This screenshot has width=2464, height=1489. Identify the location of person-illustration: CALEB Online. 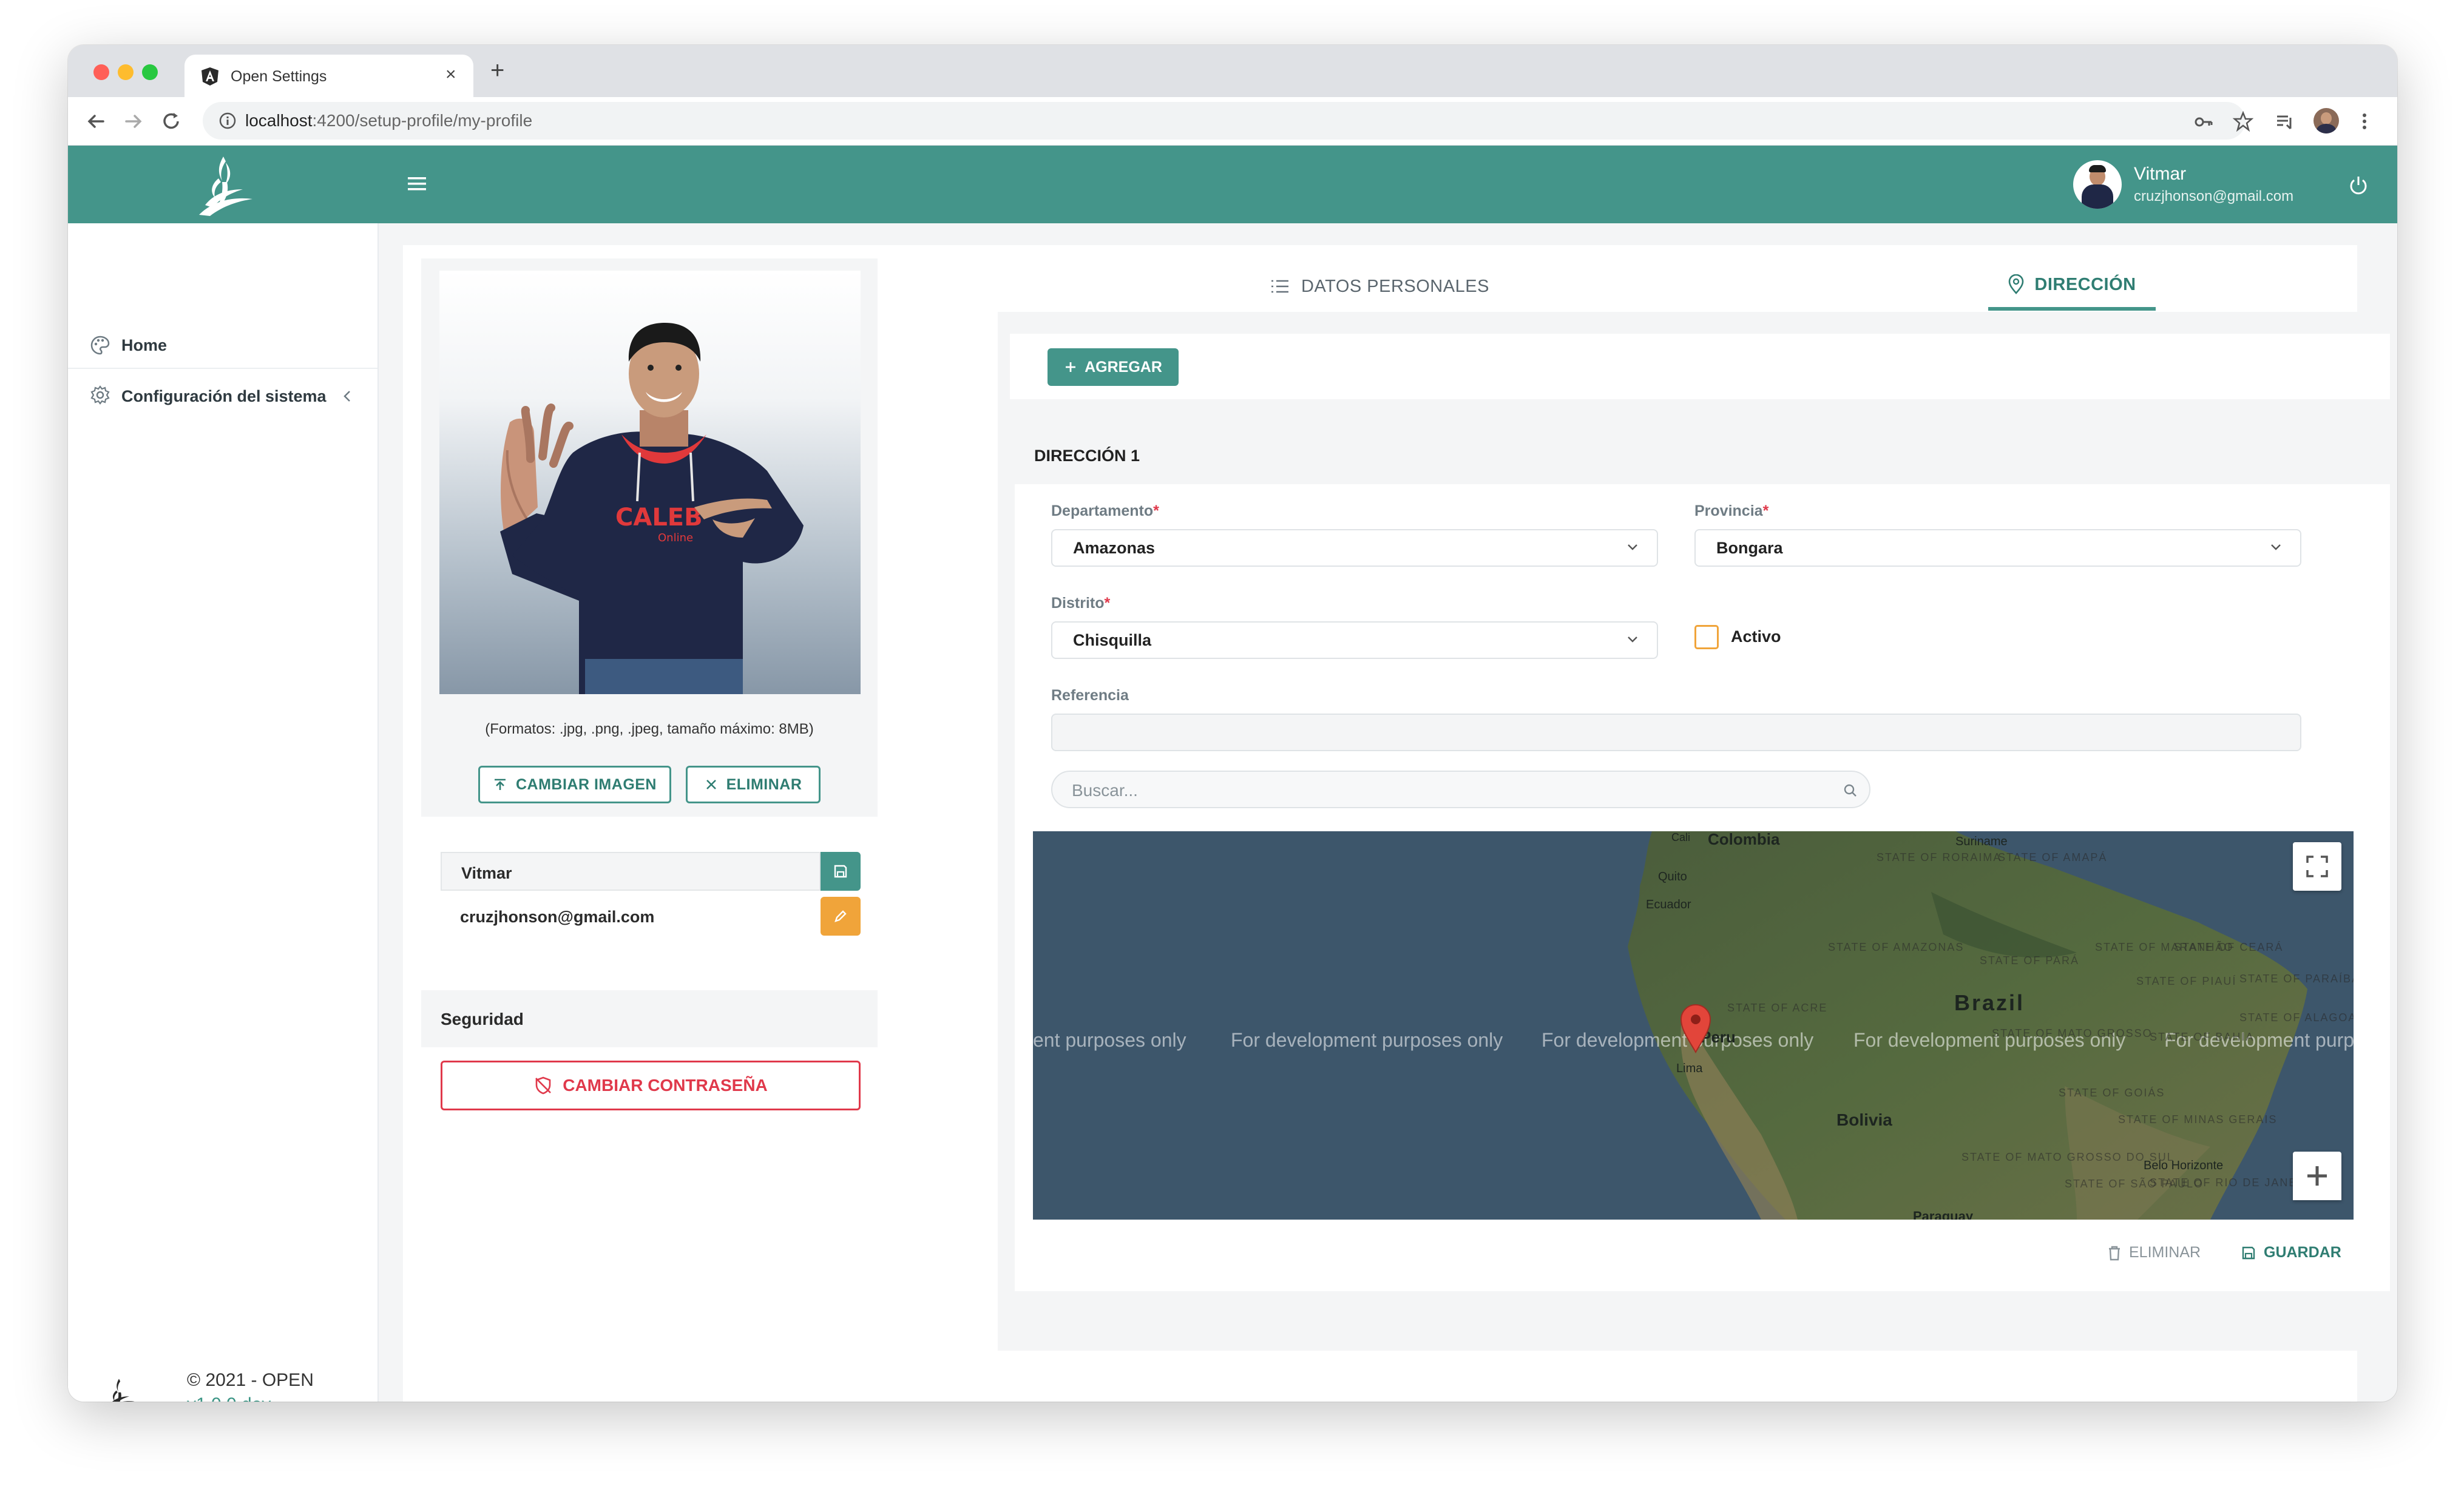
(652, 508).